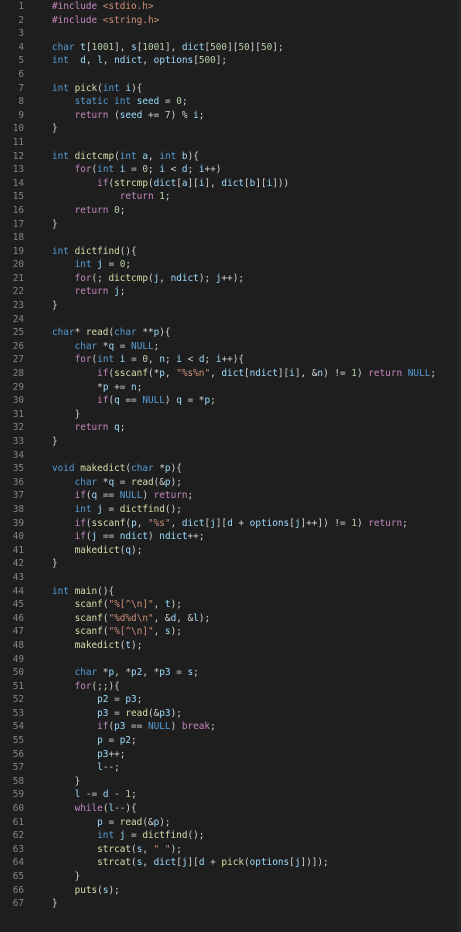 This screenshot has height=932, width=461. Describe the element at coordinates (193, 183) in the screenshot. I see `code-text: if(strcmp(dict[a][i], dict[b][i]))` at that location.